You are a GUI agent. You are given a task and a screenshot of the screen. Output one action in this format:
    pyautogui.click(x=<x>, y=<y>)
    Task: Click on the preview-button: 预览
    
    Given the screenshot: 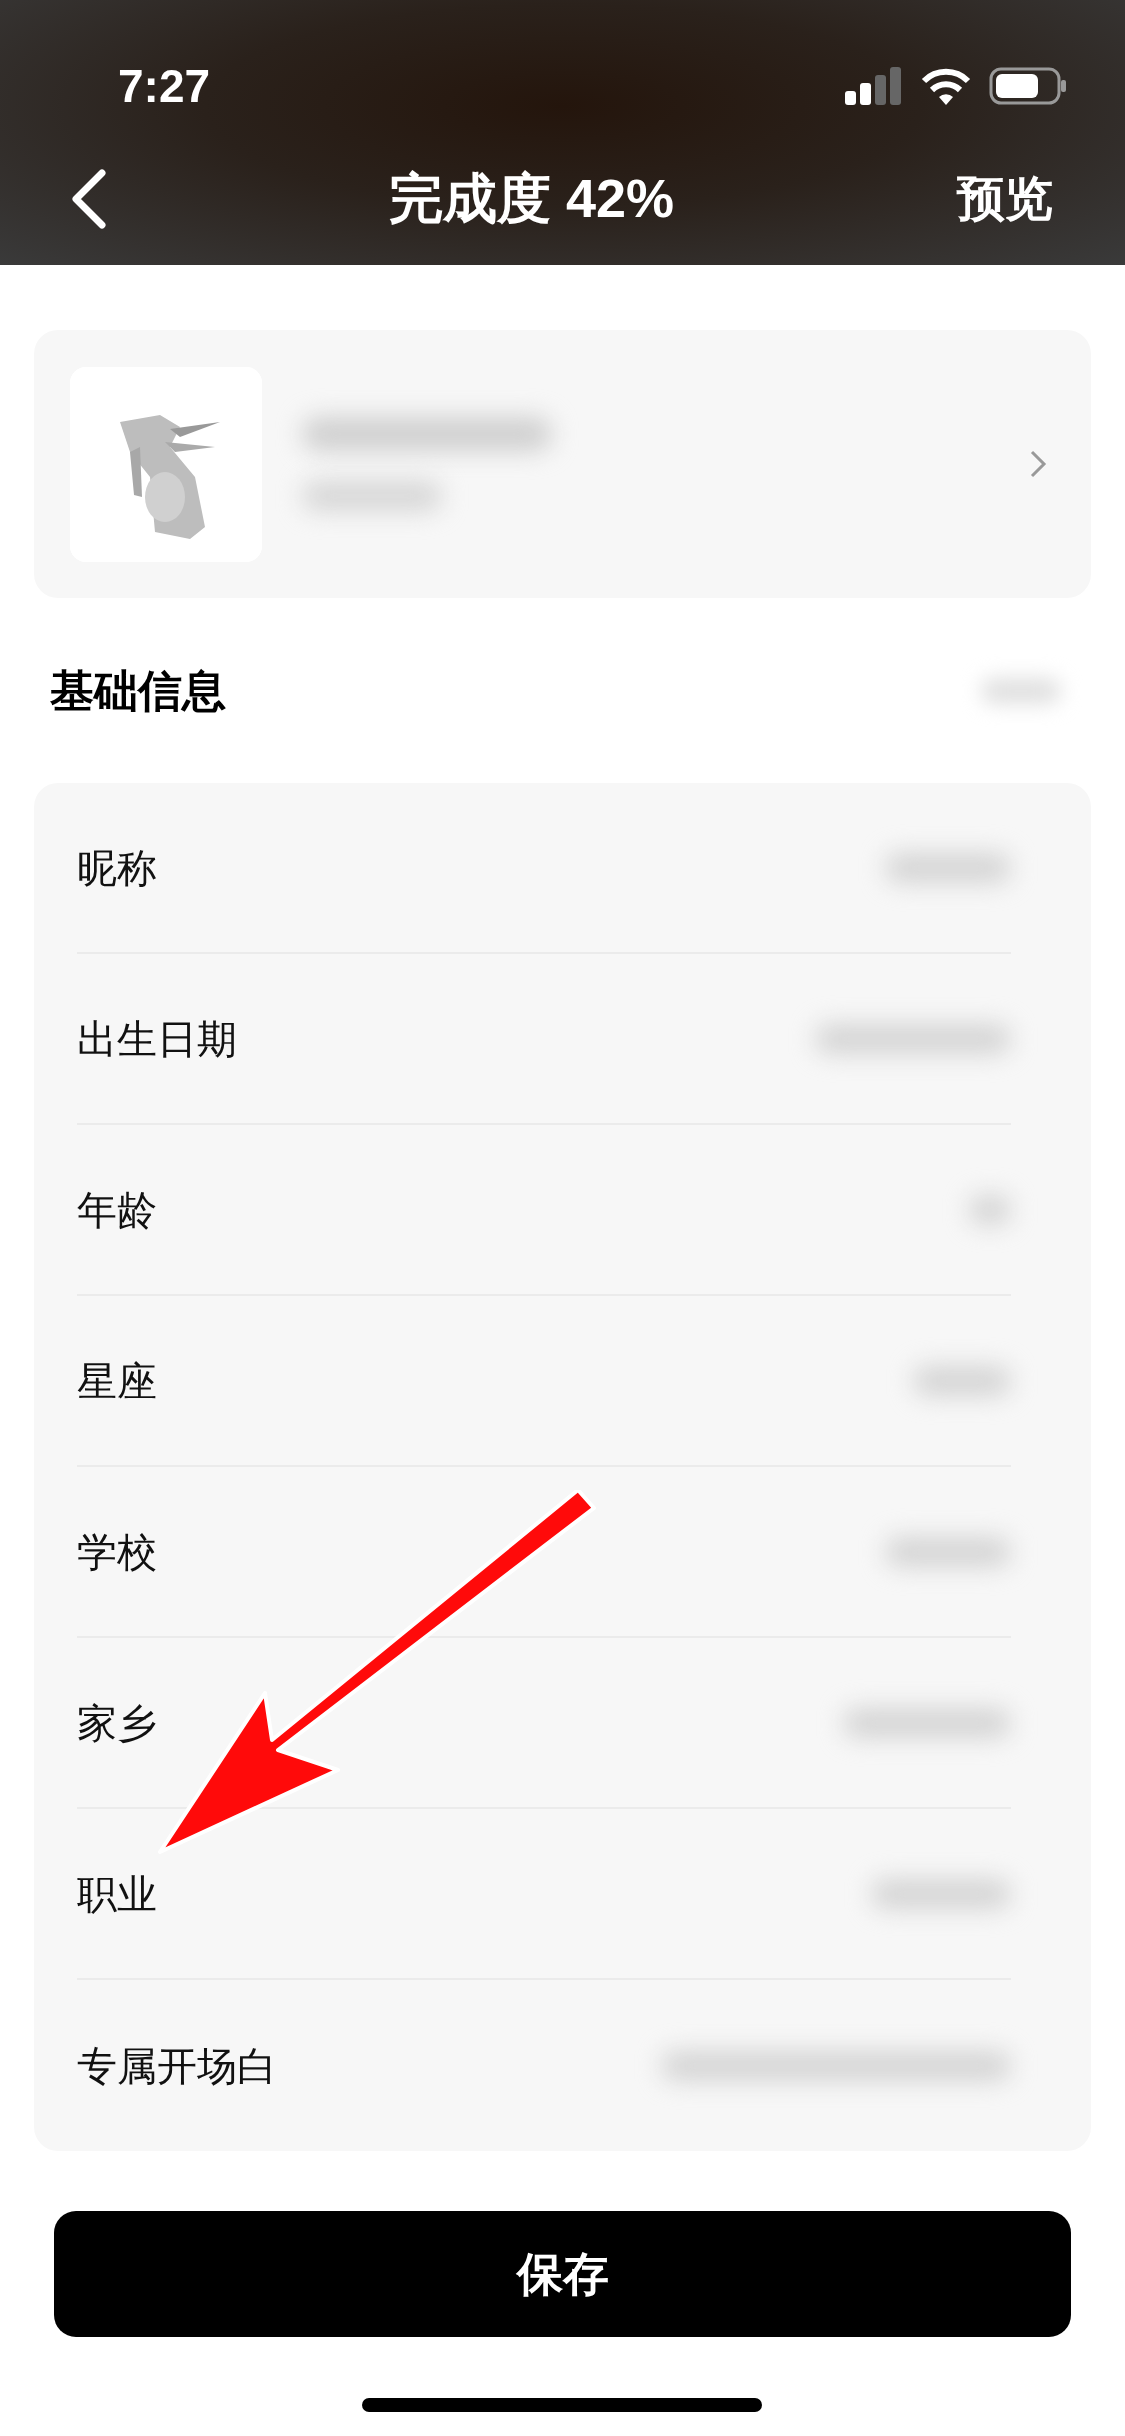 What is the action you would take?
    pyautogui.click(x=1005, y=198)
    